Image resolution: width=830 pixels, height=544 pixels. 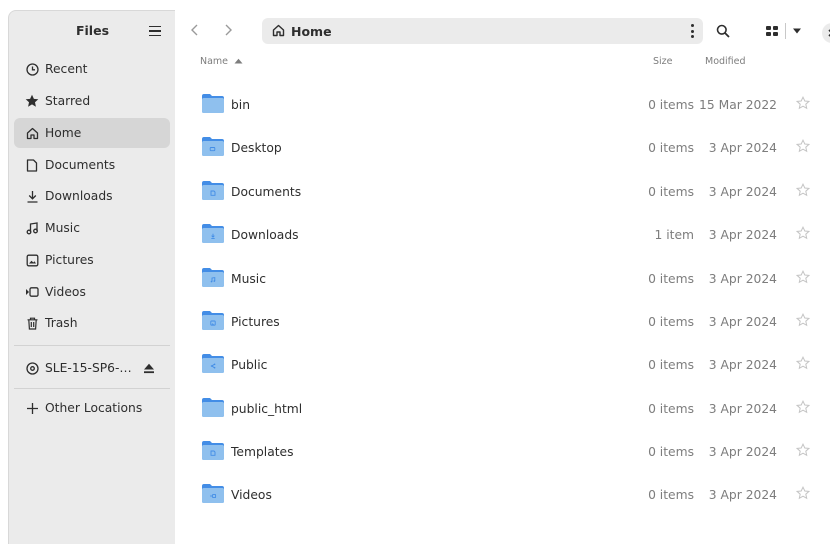 I want to click on sidebar-item-label: Recent, so click(x=66, y=69).